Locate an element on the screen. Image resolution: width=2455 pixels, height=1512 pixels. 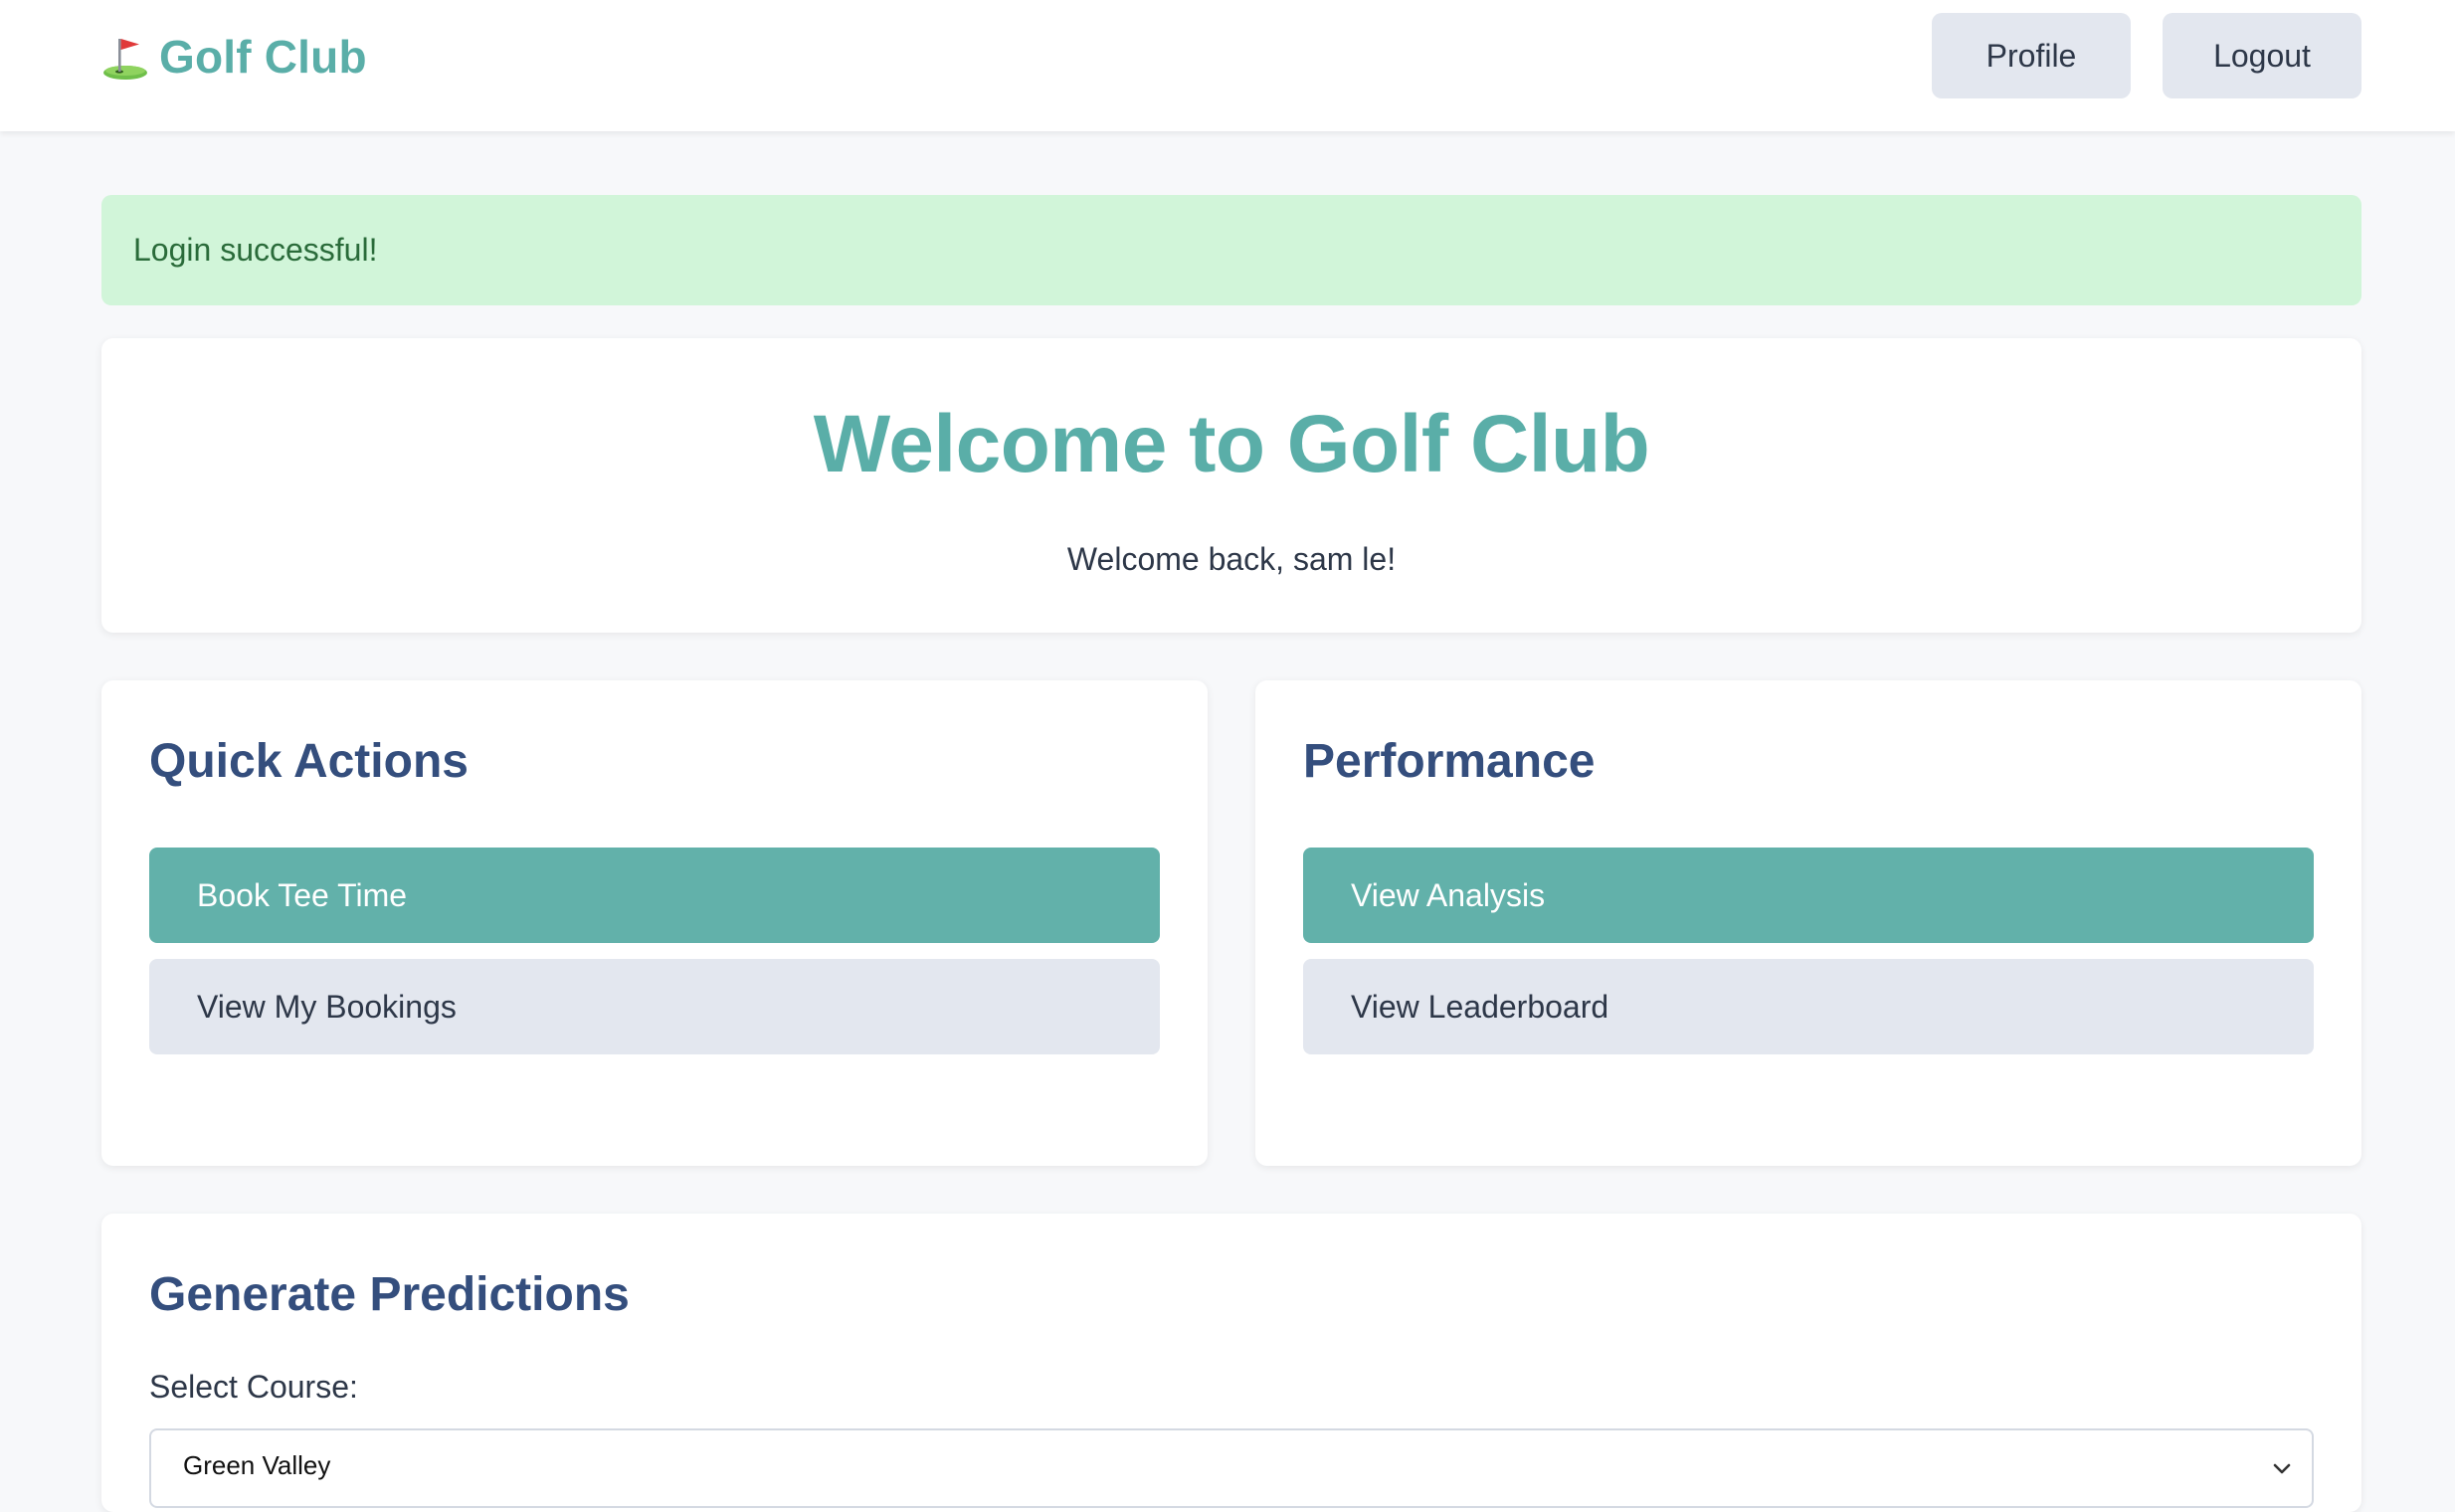
quick-actions-heading: Quick Actions is located at coordinates (309, 761).